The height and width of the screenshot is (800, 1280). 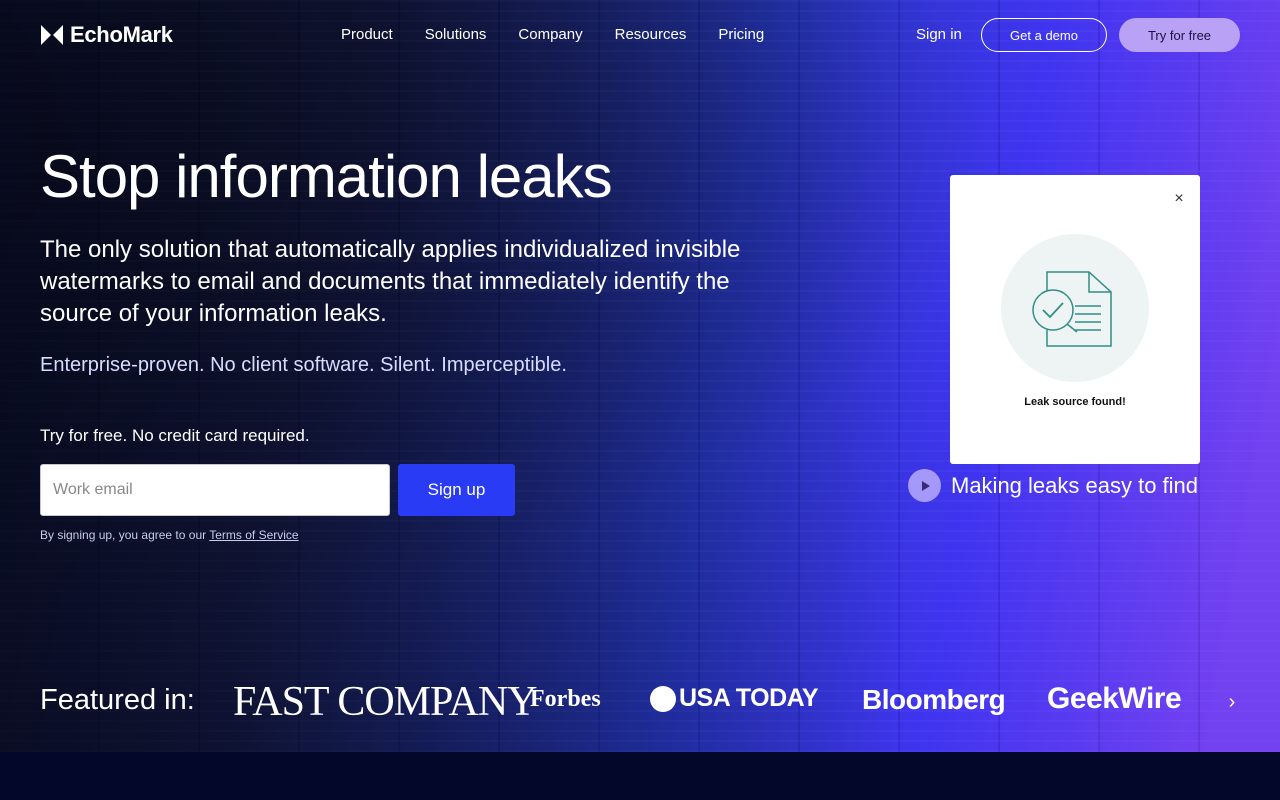 I want to click on usa-today-logo: USA TODAY, so click(x=734, y=698).